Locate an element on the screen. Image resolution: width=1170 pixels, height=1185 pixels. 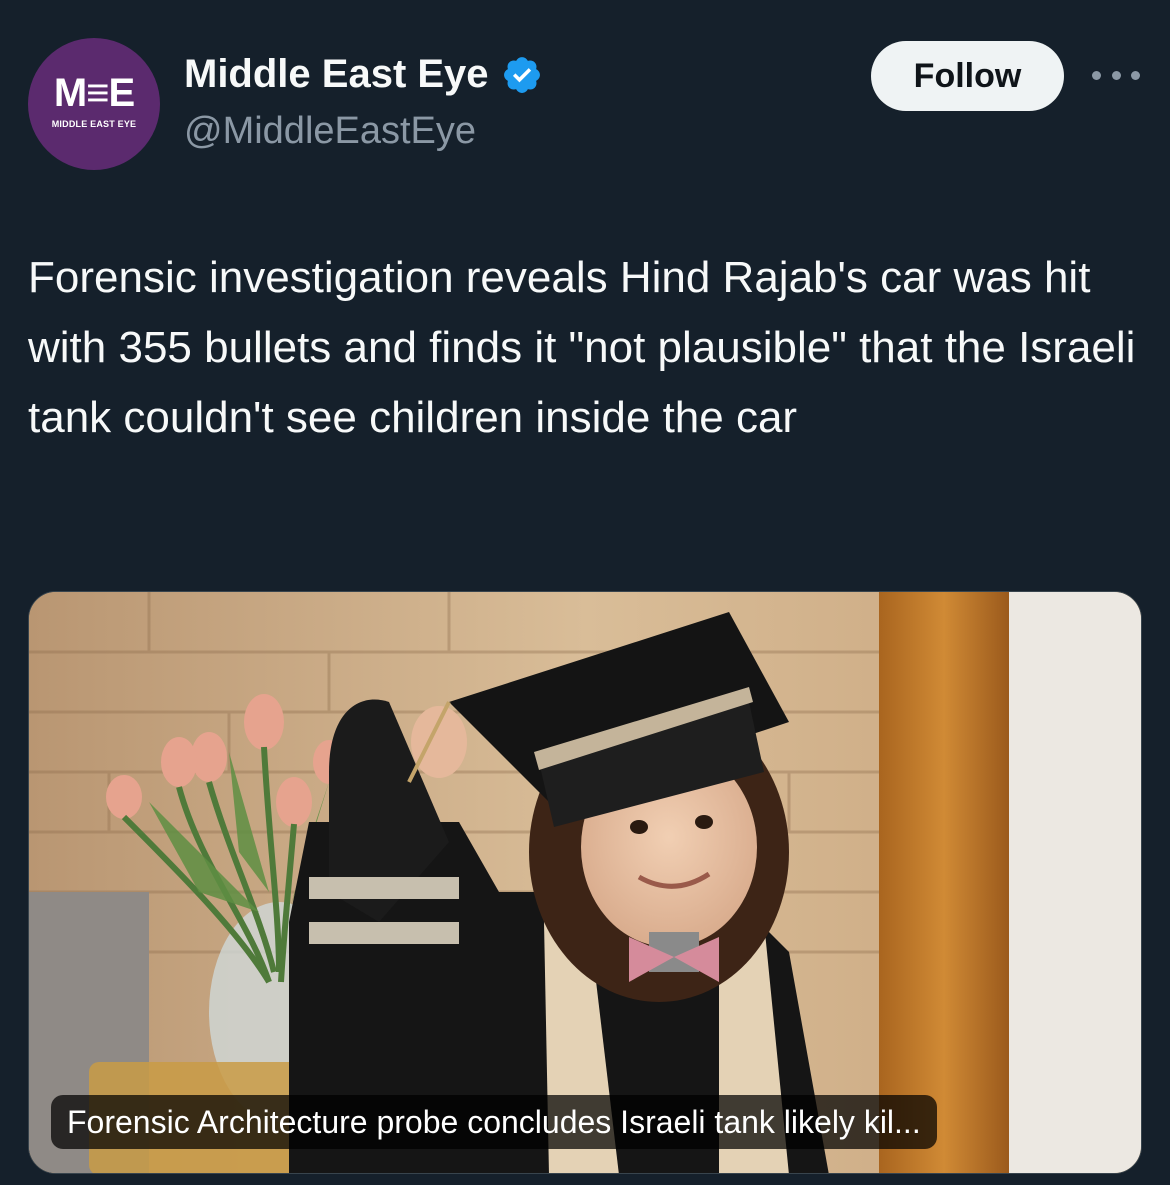
more-horizontal-icon is located at coordinates (1116, 75).